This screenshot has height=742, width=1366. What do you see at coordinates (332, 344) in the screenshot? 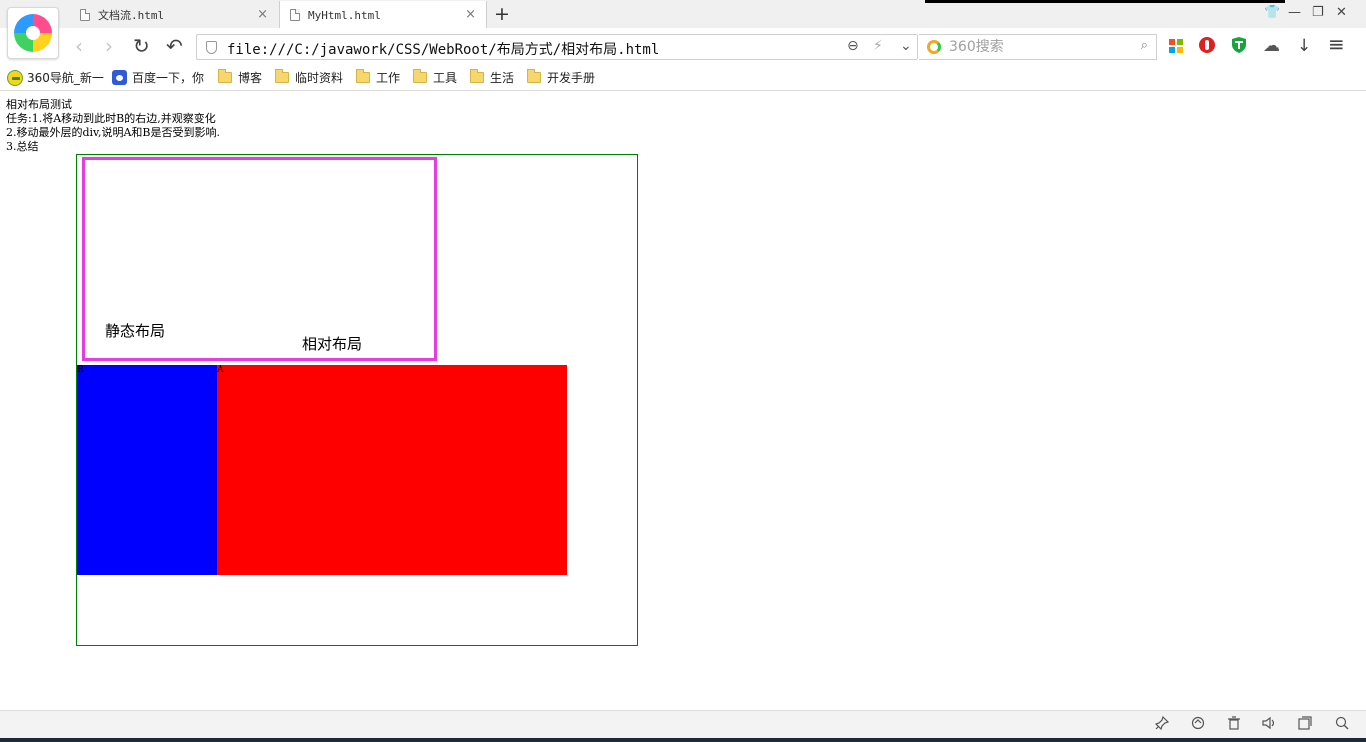
I see `relative-layout-label: 相对布局` at bounding box center [332, 344].